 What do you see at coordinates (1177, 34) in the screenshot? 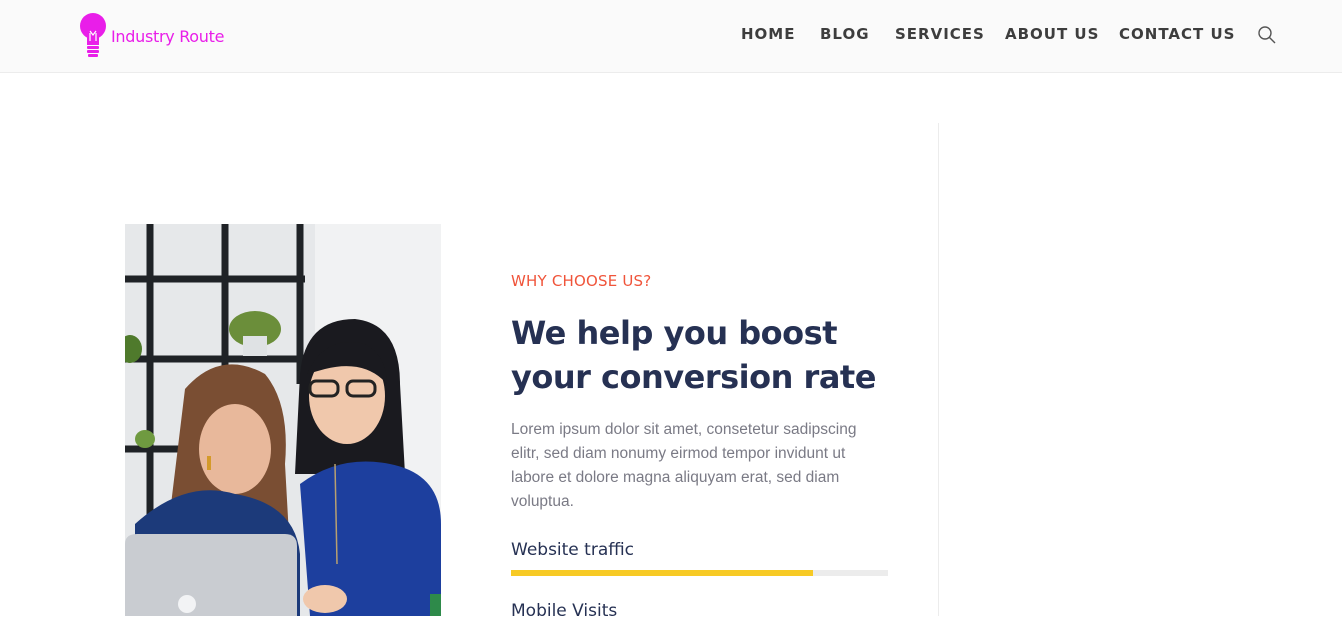
I see `nav-item-contact-us: CONTACT US` at bounding box center [1177, 34].